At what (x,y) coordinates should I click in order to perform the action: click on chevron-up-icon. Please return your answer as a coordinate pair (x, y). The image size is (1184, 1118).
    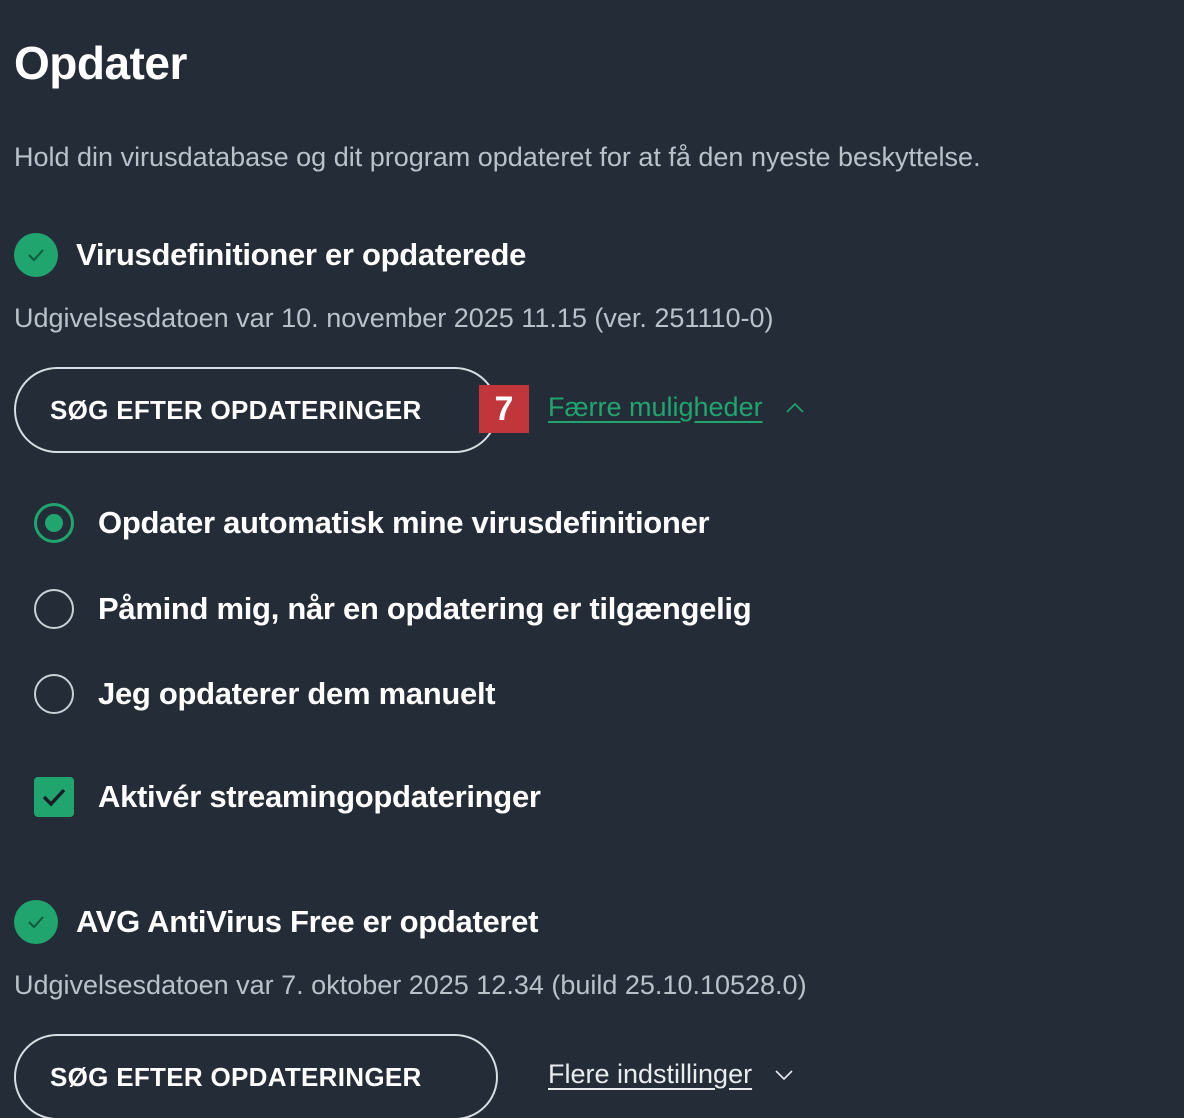
    Looking at the image, I should click on (795, 408).